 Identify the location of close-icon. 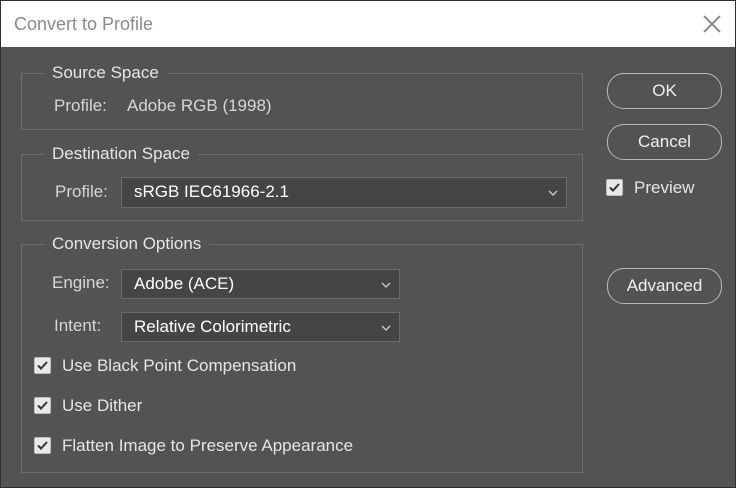
(712, 24).